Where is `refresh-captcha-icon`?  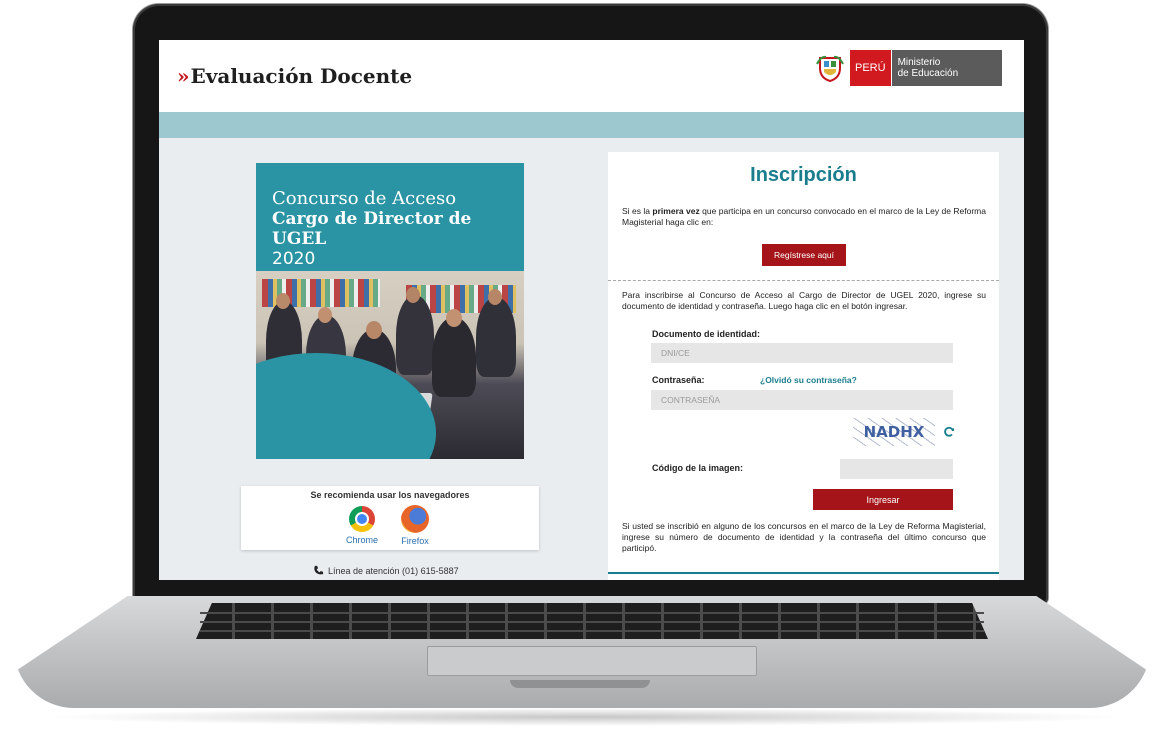
refresh-captcha-icon is located at coordinates (949, 432).